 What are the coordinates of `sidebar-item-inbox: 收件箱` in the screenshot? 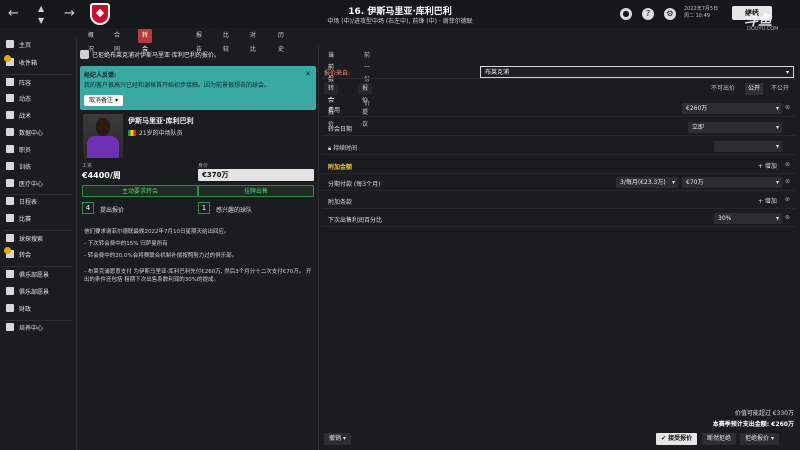 It's located at (21, 62).